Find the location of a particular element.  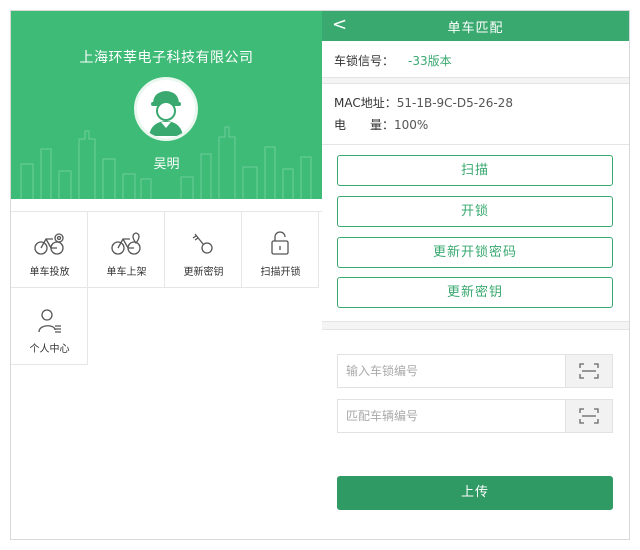

lock-signal-label: 车锁信号： is located at coordinates (364, 61).